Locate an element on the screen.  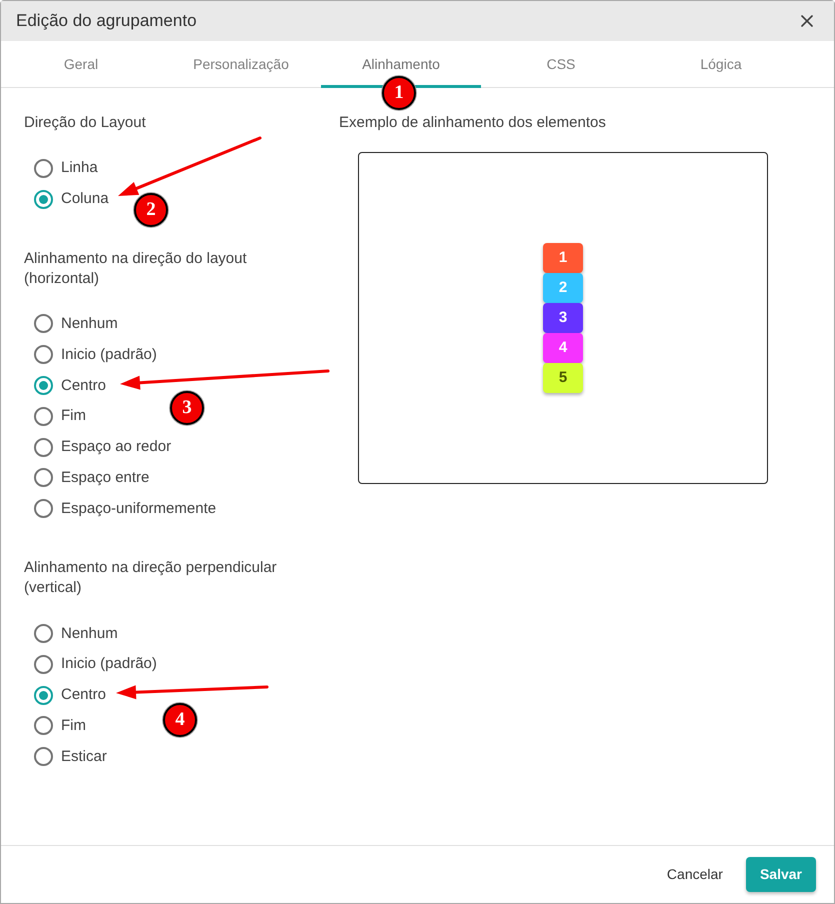
tab: Personalização is located at coordinates (241, 64).